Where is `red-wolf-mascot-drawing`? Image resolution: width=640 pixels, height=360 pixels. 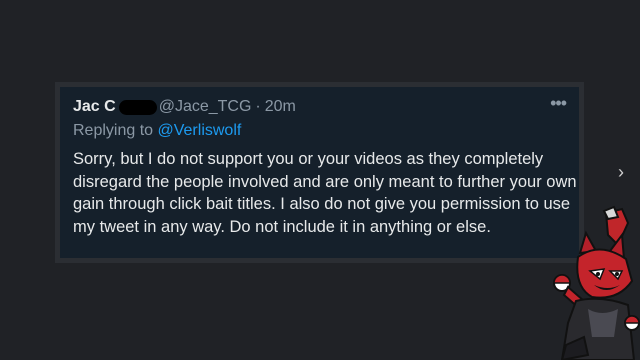 red-wolf-mascot-drawing is located at coordinates (596, 282).